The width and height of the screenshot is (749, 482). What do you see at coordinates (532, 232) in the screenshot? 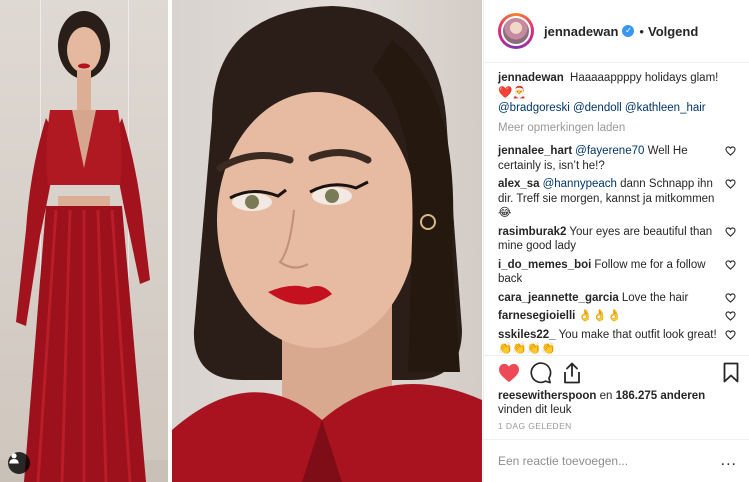
I see `comment-username: rasimburak2` at bounding box center [532, 232].